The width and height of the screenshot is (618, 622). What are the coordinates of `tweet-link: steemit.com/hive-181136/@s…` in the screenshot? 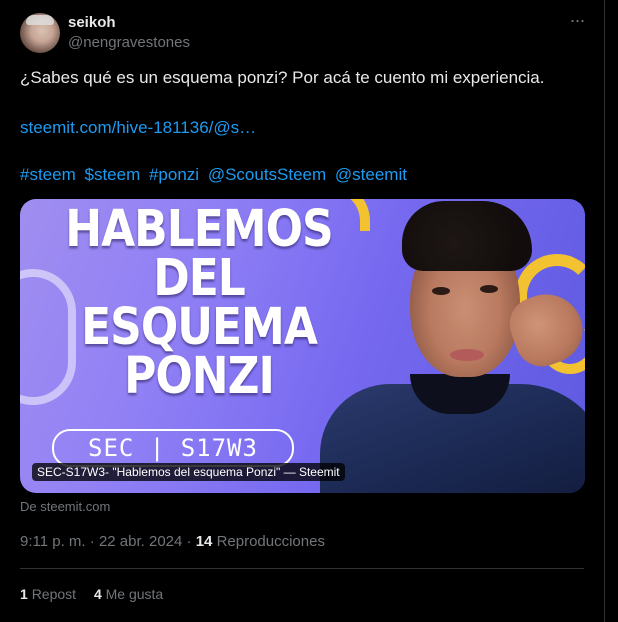 It's located at (138, 128).